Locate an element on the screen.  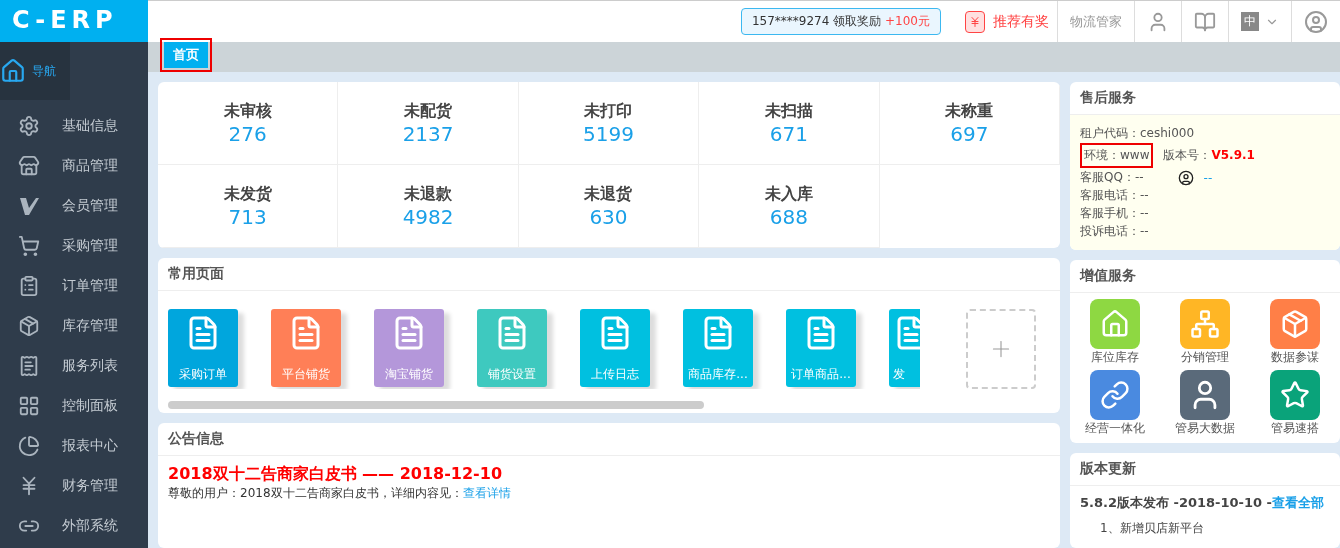
stat-label: 未退款 is located at coordinates (428, 194).